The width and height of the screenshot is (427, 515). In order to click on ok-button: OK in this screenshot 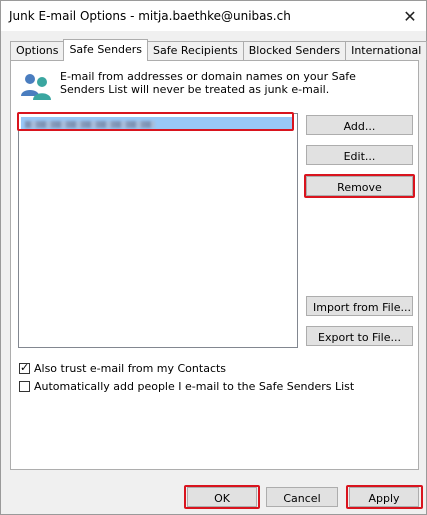, I will do `click(222, 497)`.